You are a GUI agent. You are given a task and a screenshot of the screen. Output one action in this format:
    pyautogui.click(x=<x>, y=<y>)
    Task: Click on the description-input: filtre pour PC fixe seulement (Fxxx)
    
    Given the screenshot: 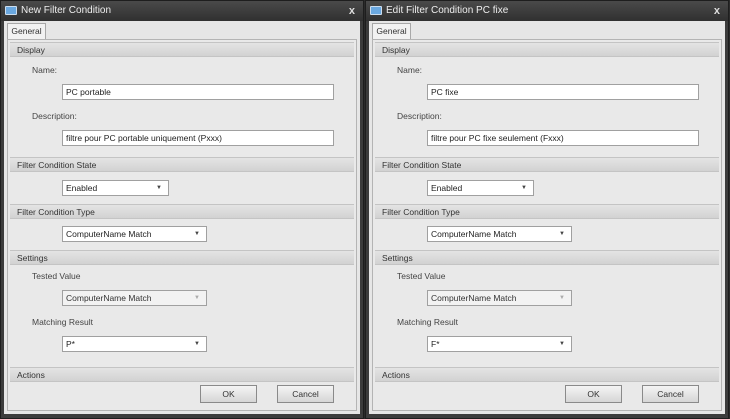 What is the action you would take?
    pyautogui.click(x=563, y=138)
    